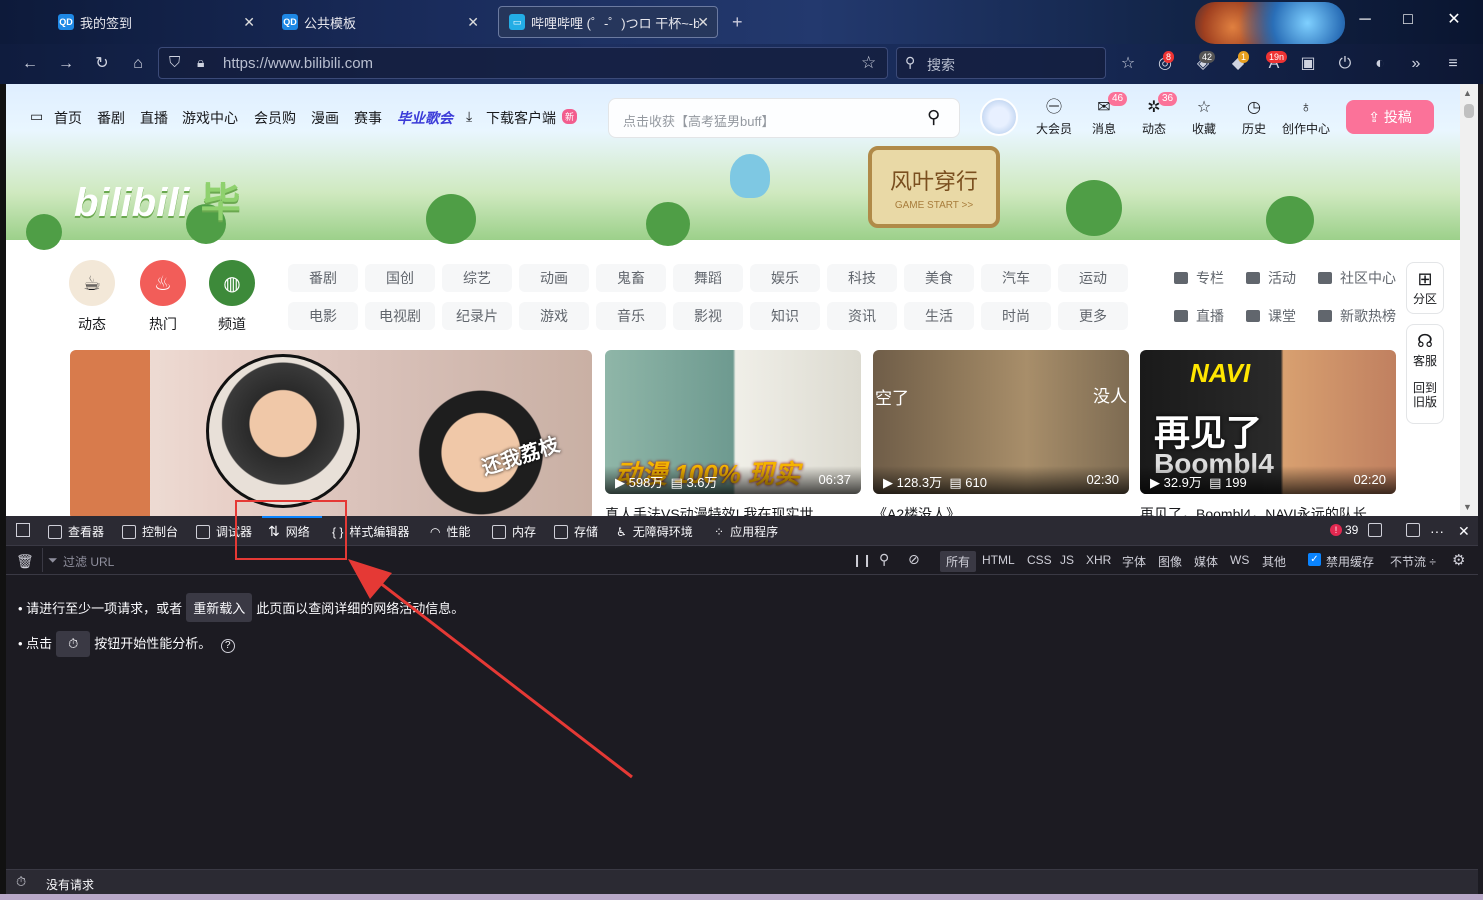  What do you see at coordinates (92, 297) in the screenshot?
I see `channel-dynamics: ☕ 动态` at bounding box center [92, 297].